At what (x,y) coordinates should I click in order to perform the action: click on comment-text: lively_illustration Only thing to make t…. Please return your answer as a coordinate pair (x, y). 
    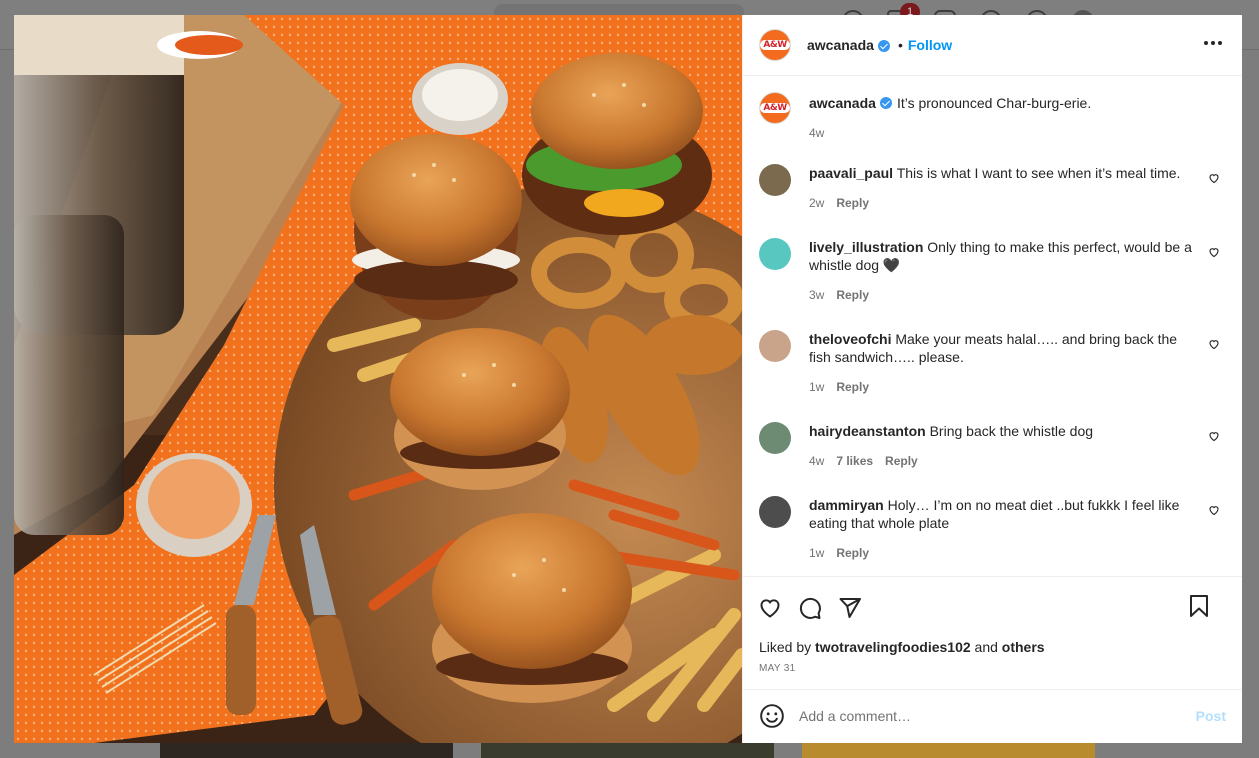
    Looking at the image, I should click on (1004, 256).